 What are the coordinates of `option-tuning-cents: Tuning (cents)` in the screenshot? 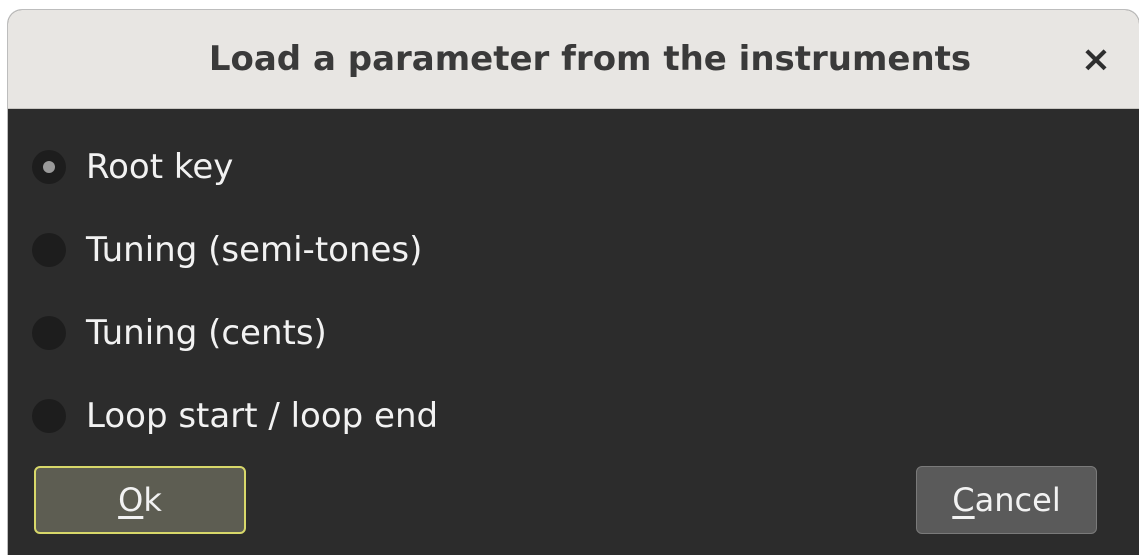 It's located at (179, 333).